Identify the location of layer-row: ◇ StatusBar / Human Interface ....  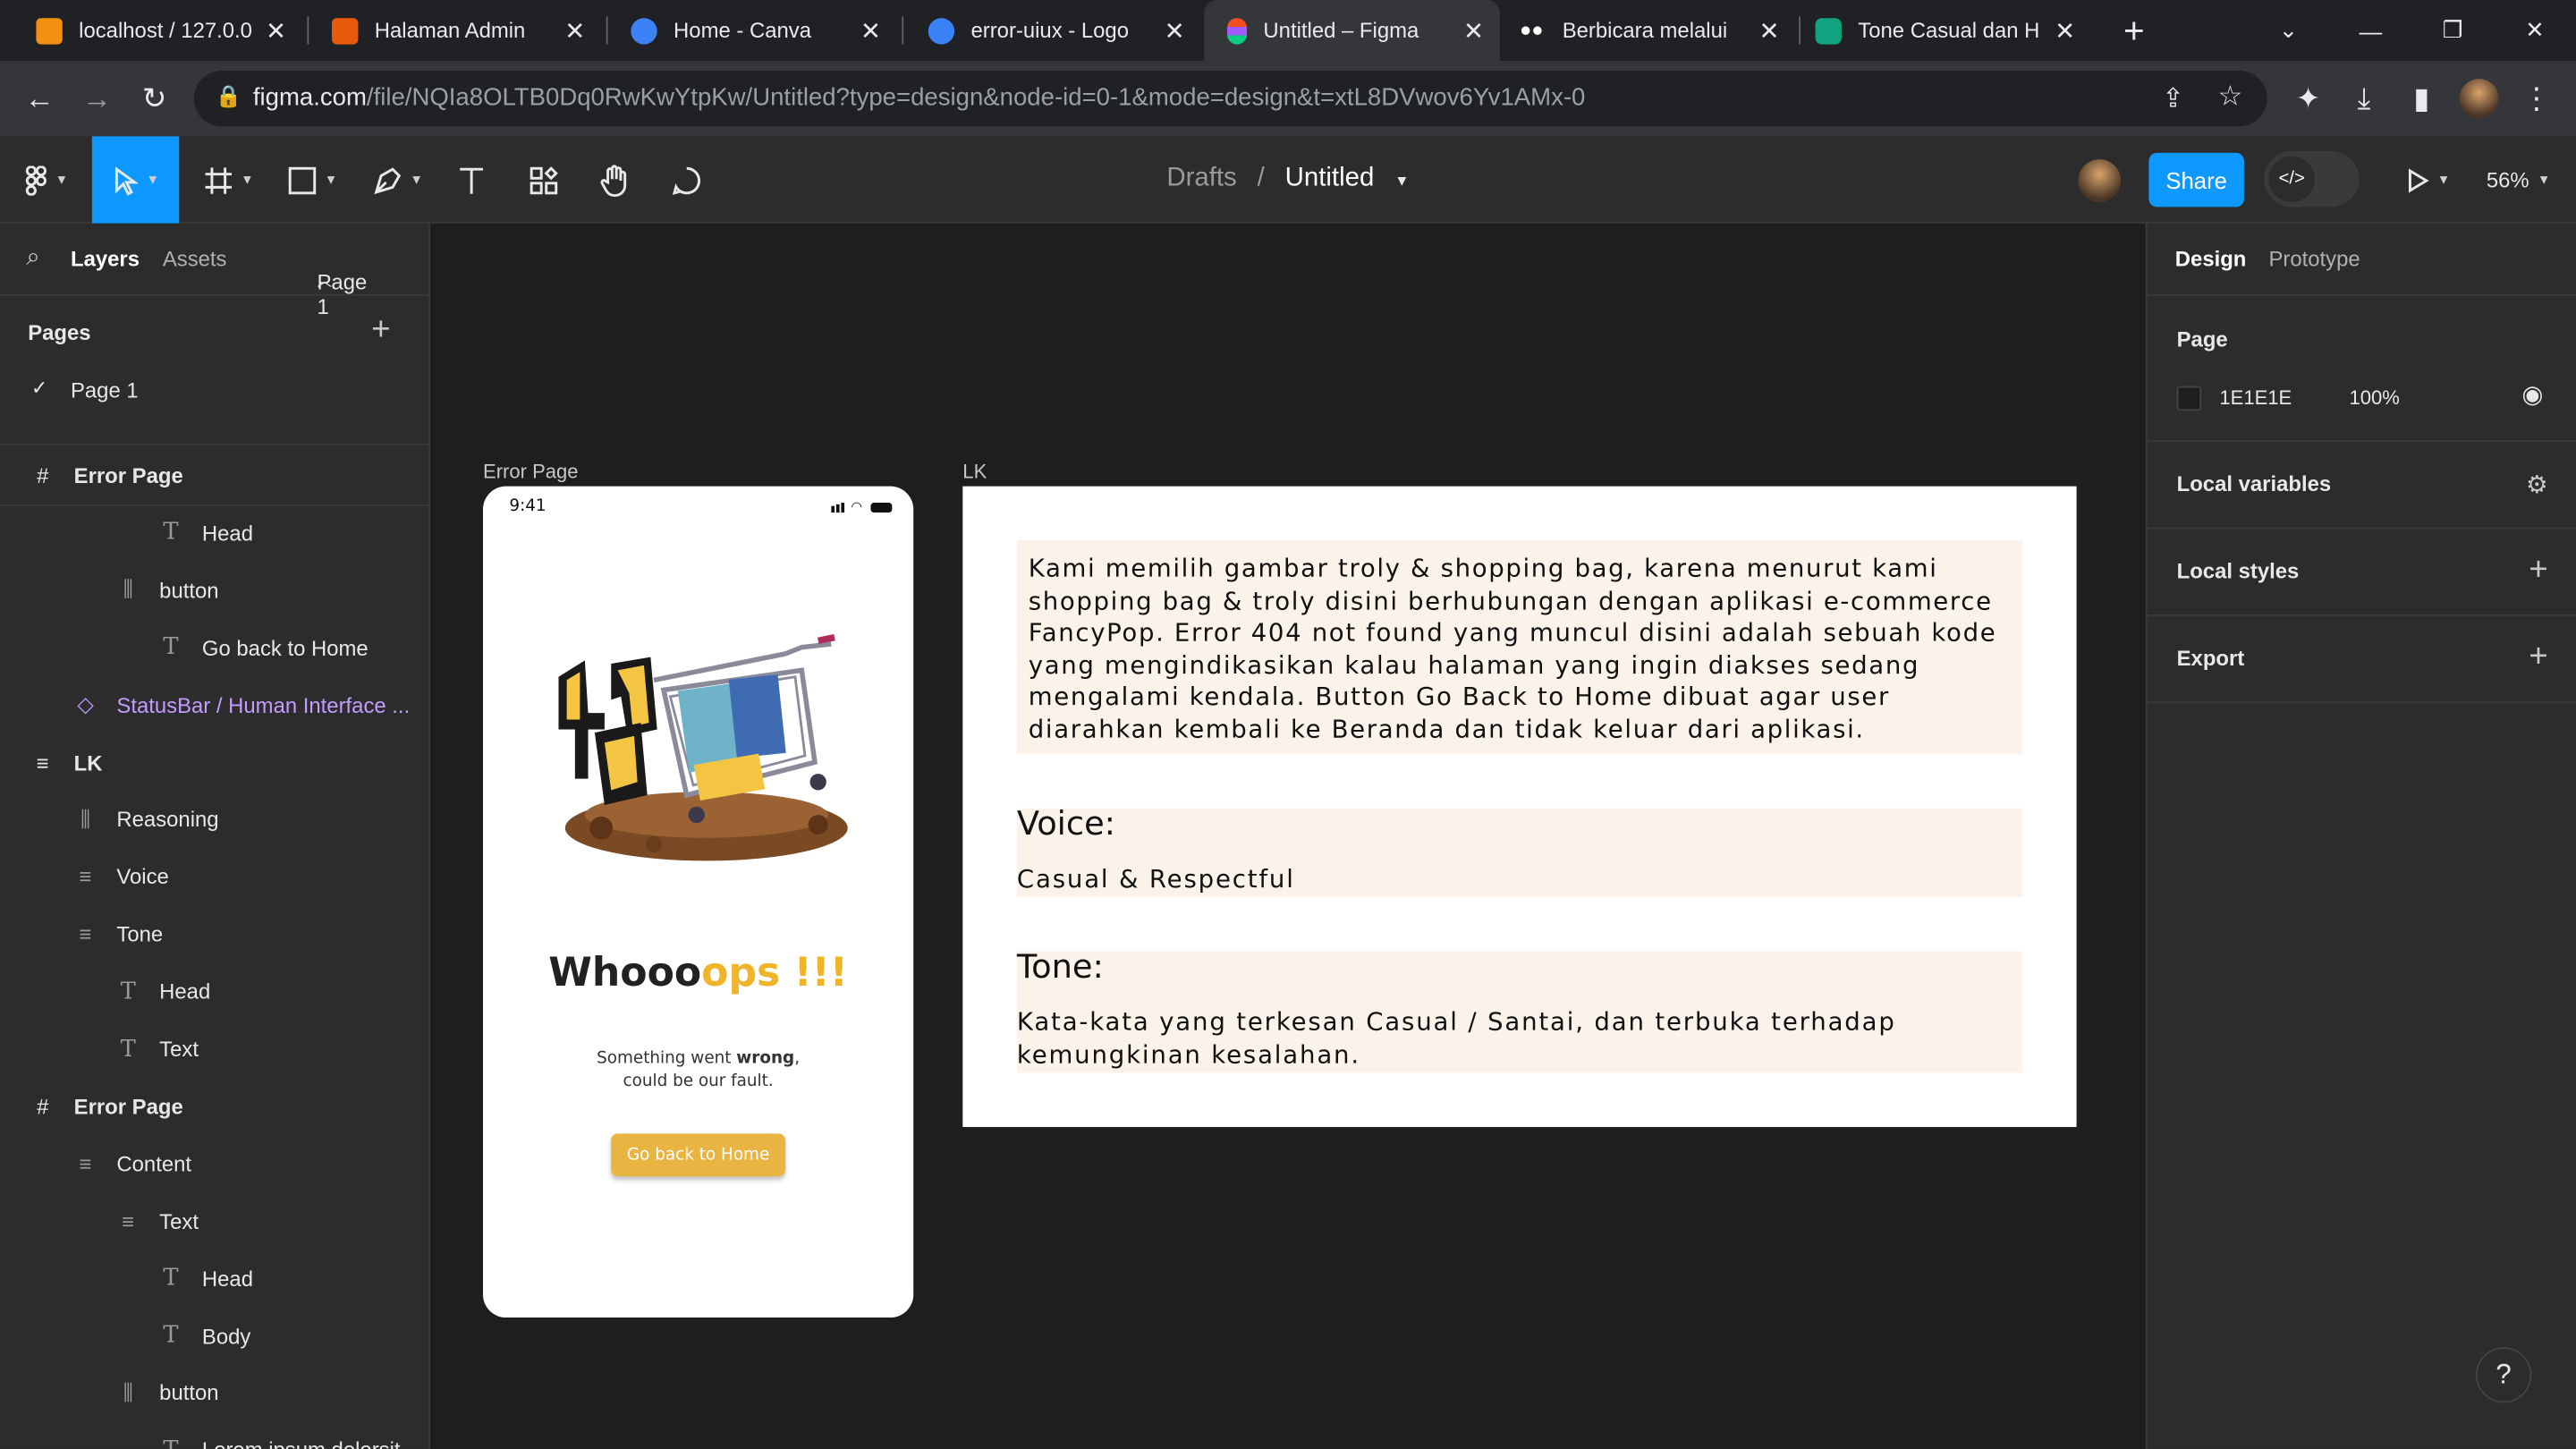
(214, 704).